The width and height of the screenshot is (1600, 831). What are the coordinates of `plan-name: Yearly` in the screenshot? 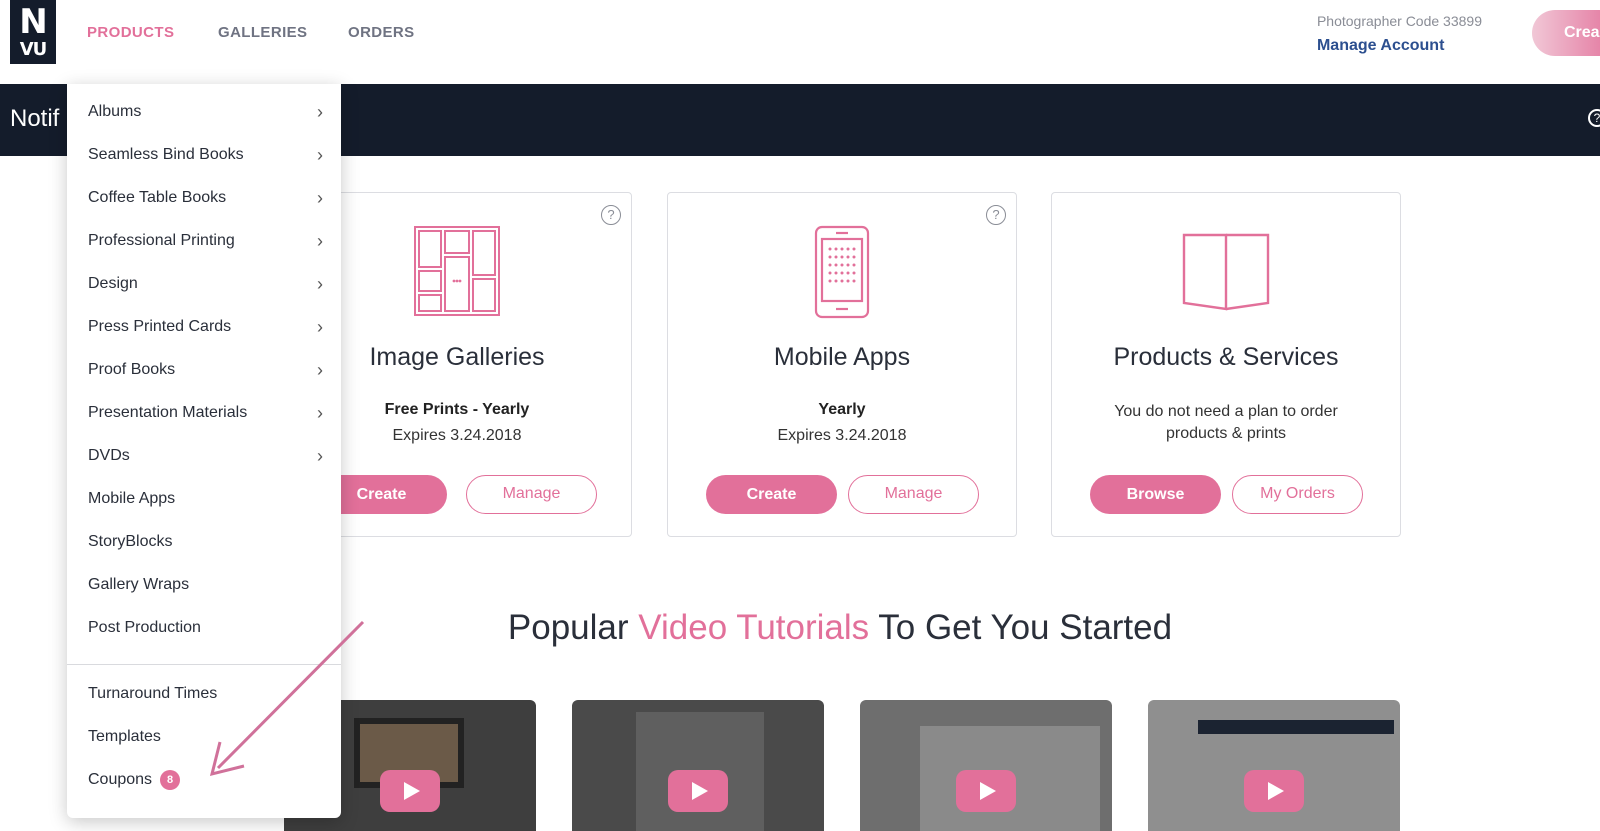 It's located at (842, 409).